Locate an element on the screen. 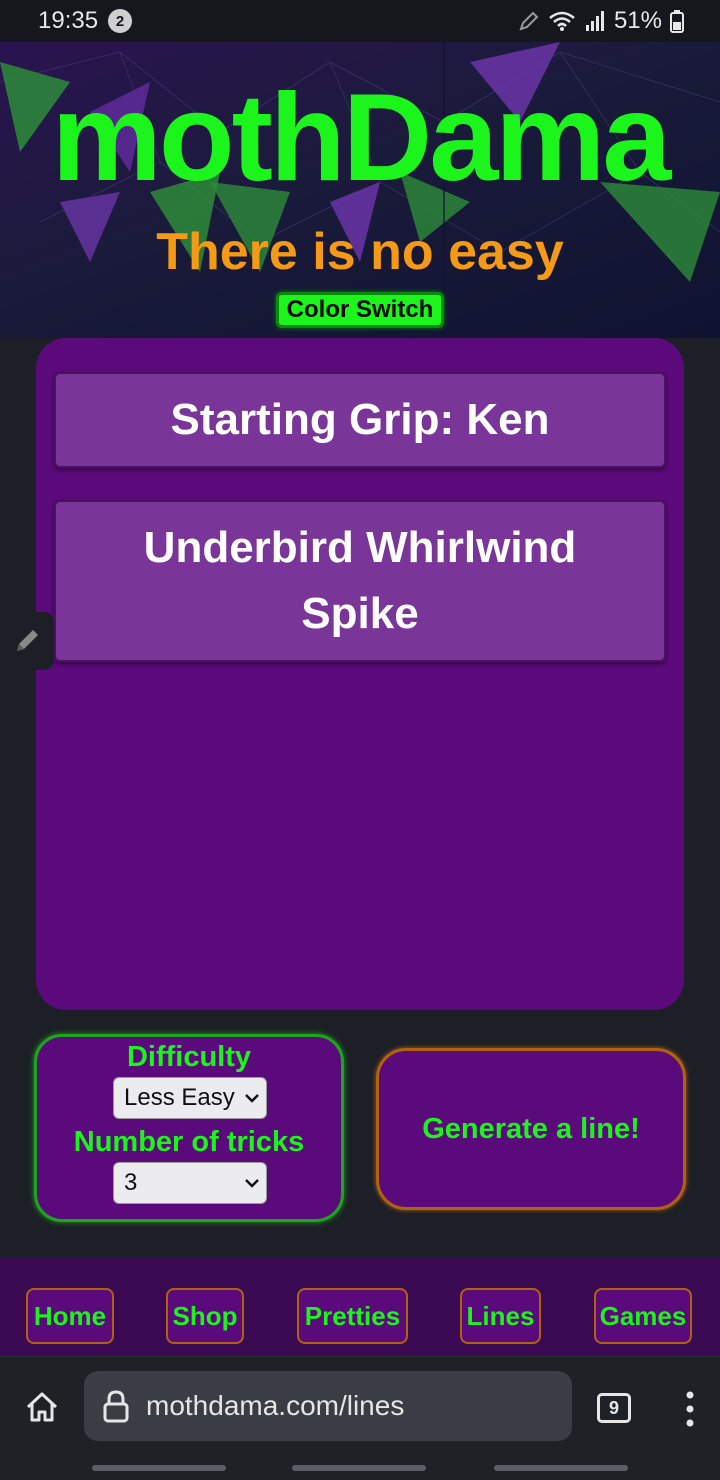  number-of-tricks-label: Number of tricks is located at coordinates (189, 1142).